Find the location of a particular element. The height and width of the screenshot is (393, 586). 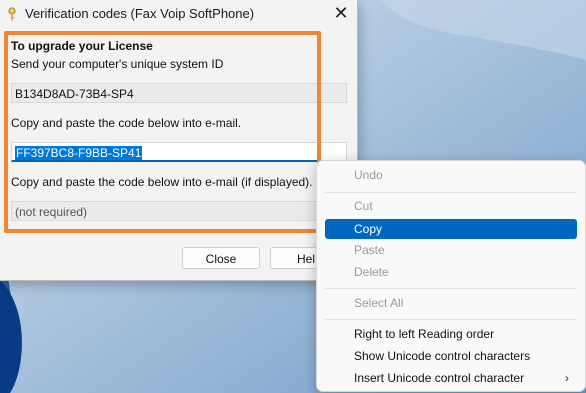

close-icon: ✕ is located at coordinates (341, 13).